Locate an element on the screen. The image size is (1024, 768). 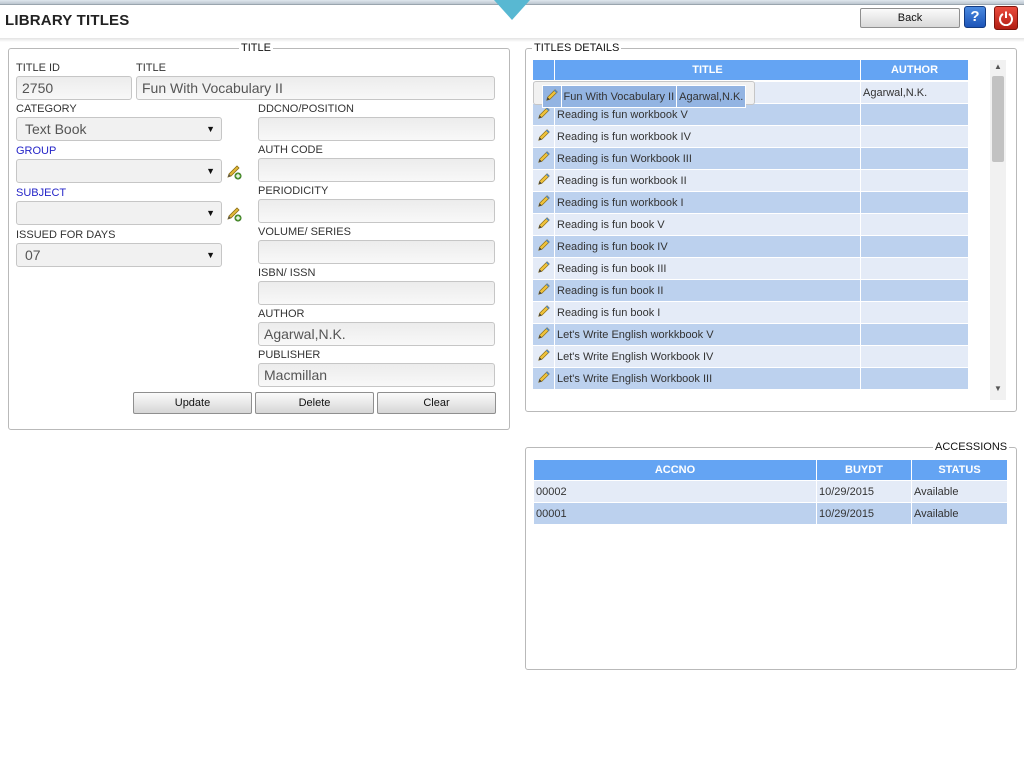
table-row: Reading is fun book I is located at coordinates (750, 312).